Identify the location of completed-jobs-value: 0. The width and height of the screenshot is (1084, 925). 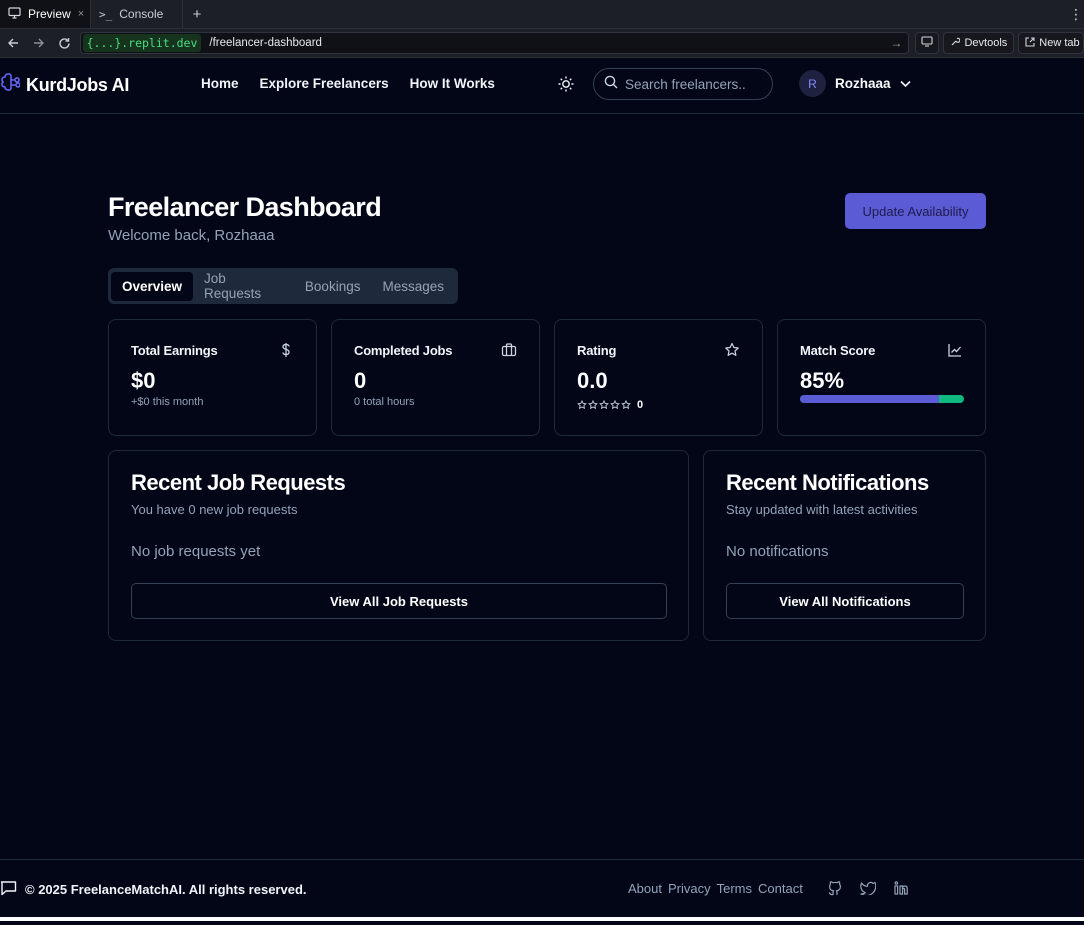
(360, 380).